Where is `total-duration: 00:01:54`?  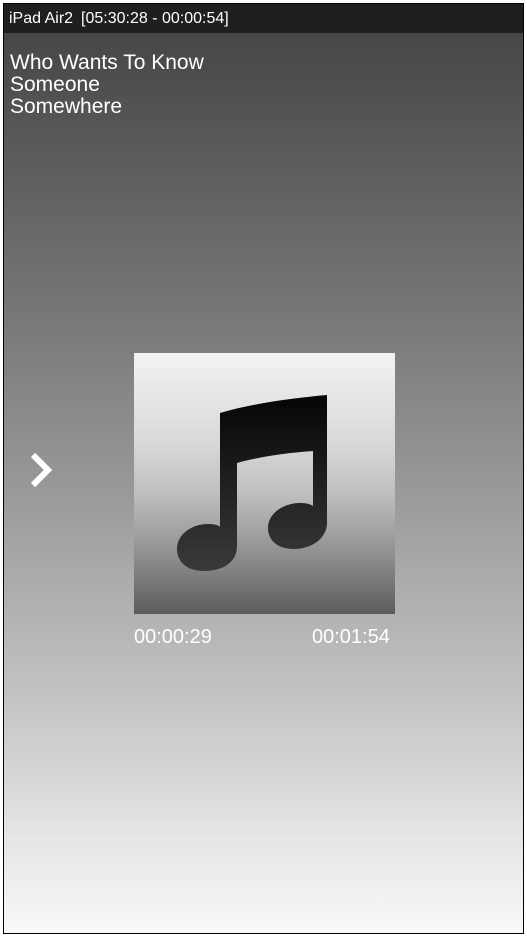 total-duration: 00:01:54 is located at coordinates (351, 637).